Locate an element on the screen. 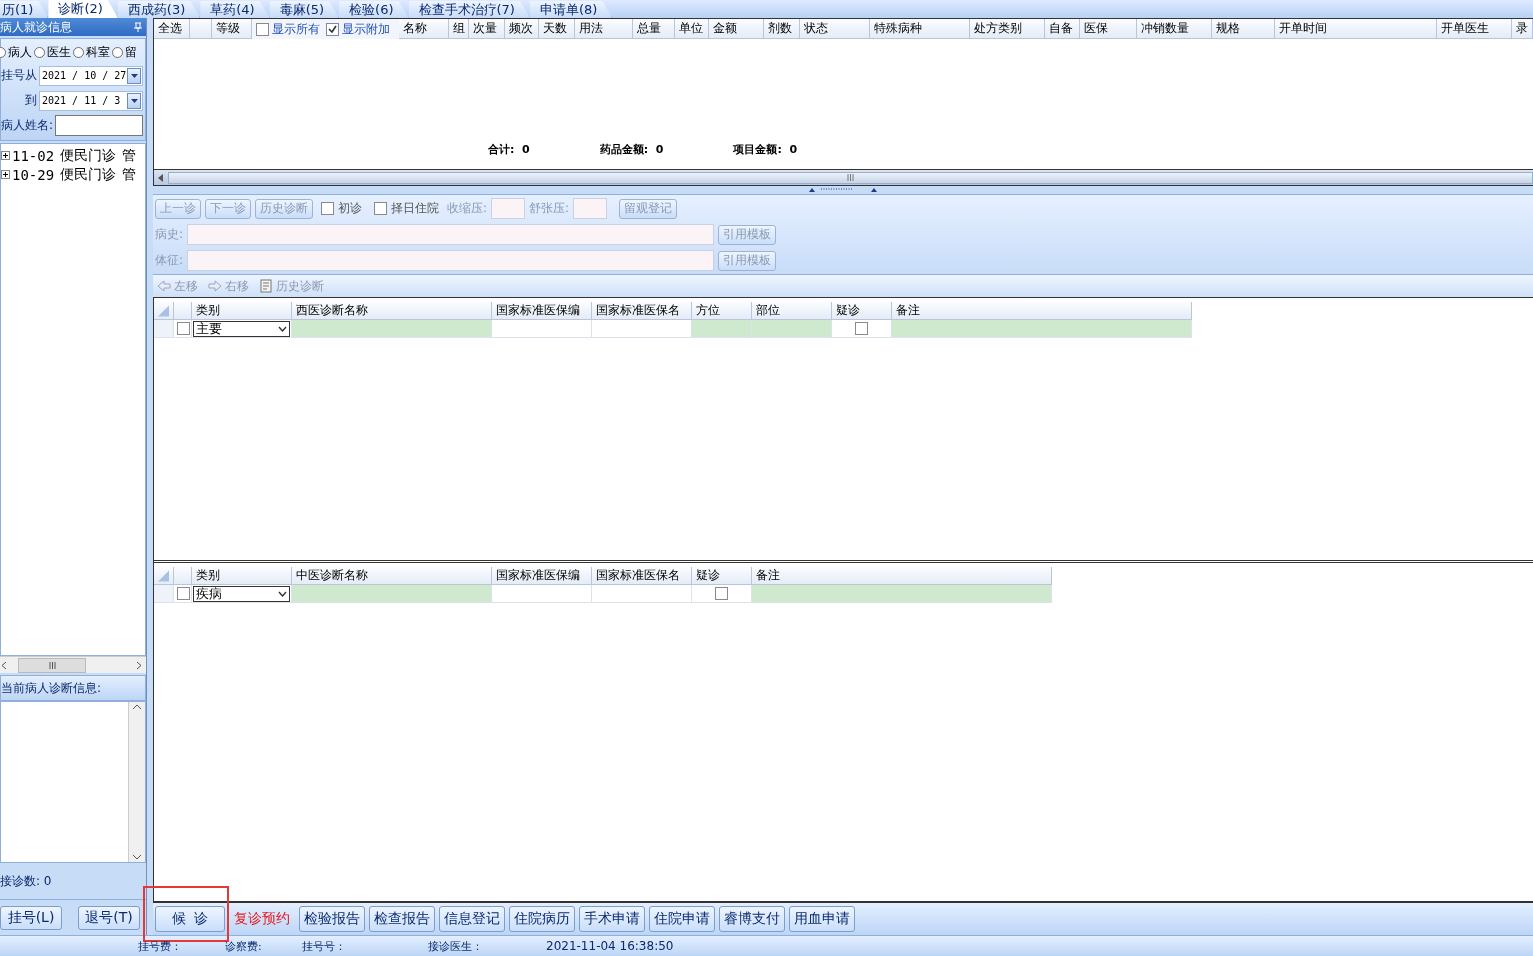  column-header: 冲销数量 is located at coordinates (1175, 29).